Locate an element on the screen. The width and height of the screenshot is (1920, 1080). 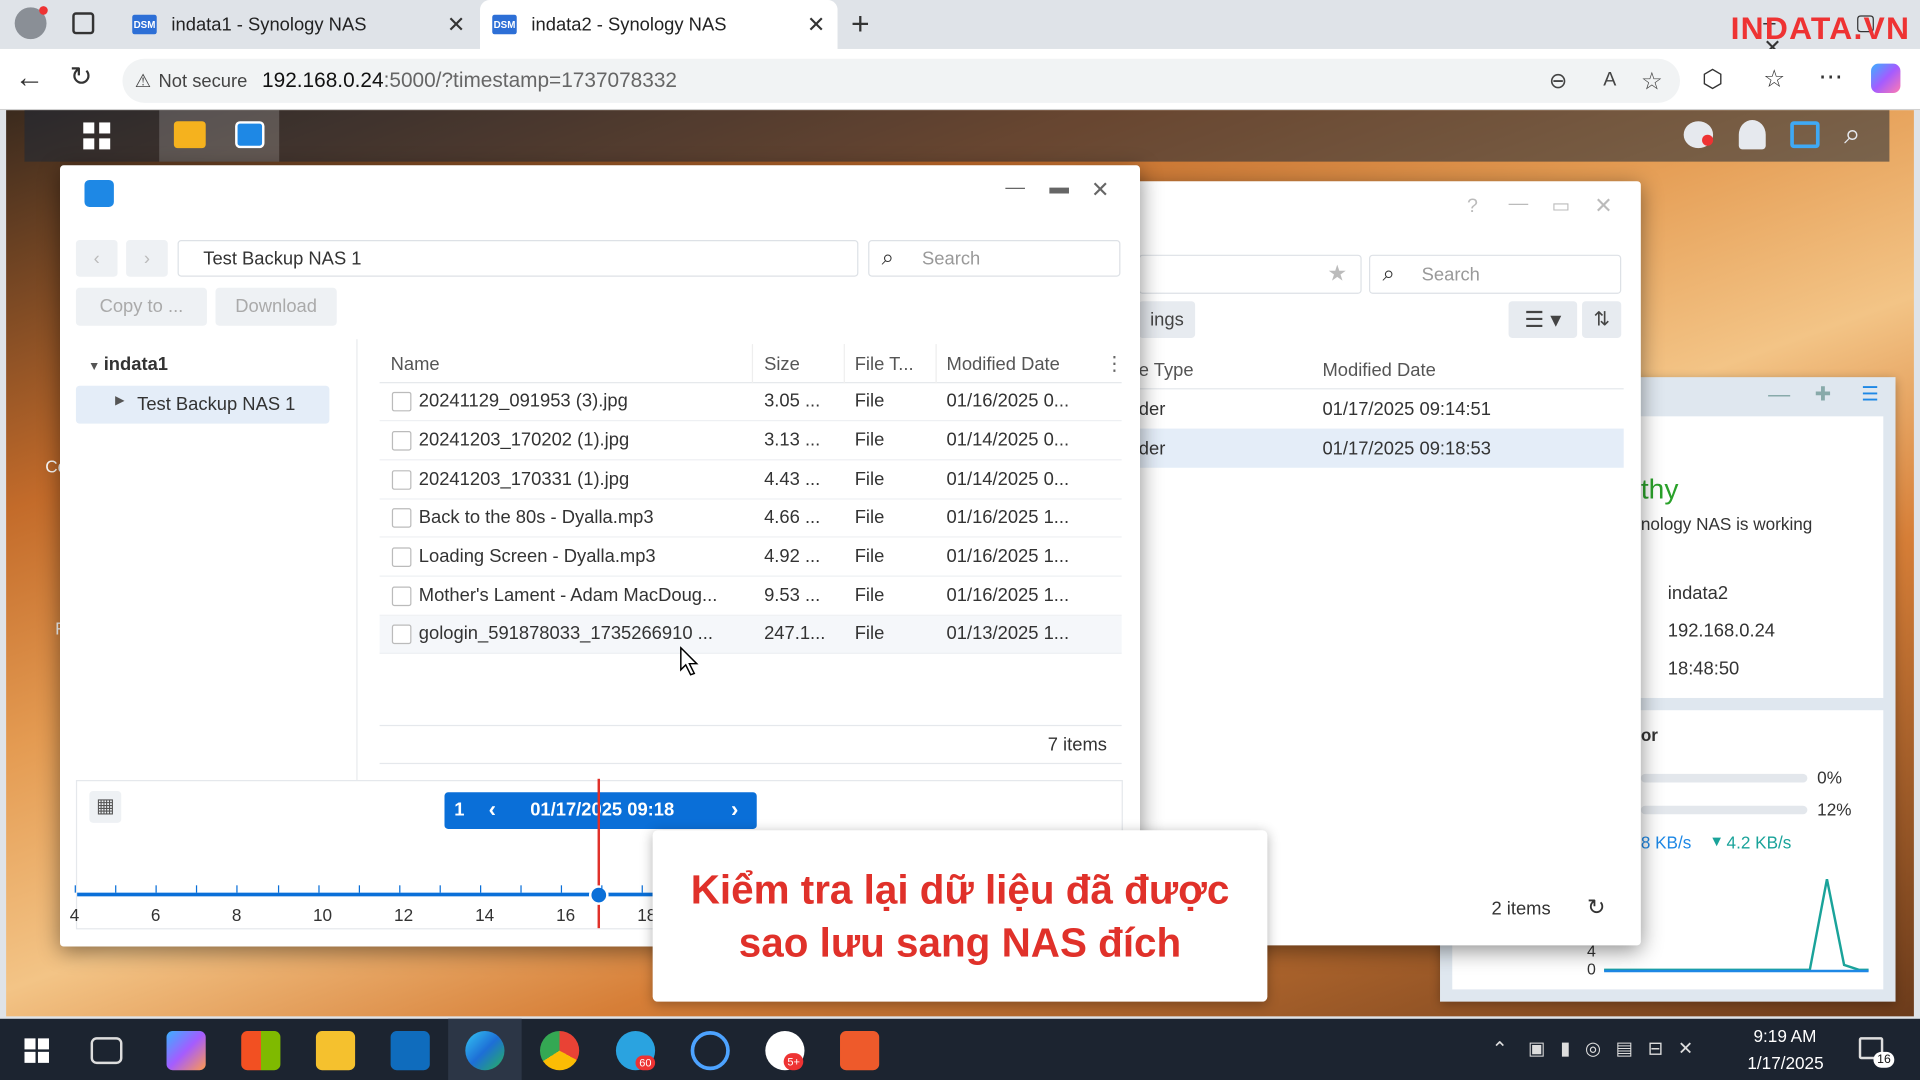
folder-icon is located at coordinates (189, 135).